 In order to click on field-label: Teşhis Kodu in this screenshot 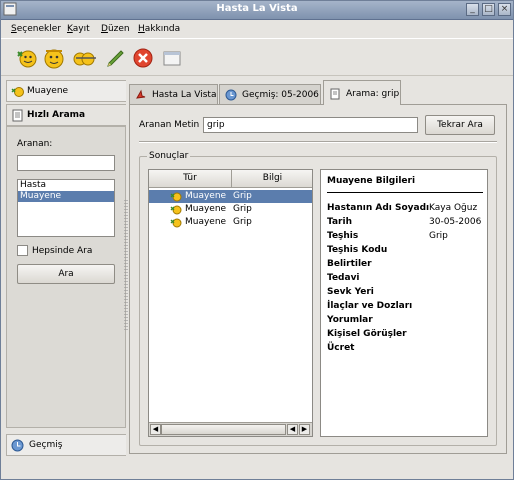, I will do `click(357, 250)`.